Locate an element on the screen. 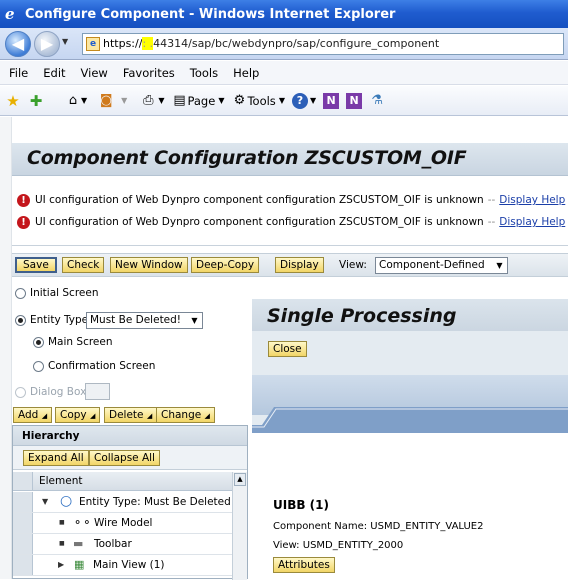 The height and width of the screenshot is (580, 568). display-button: Display is located at coordinates (299, 265).